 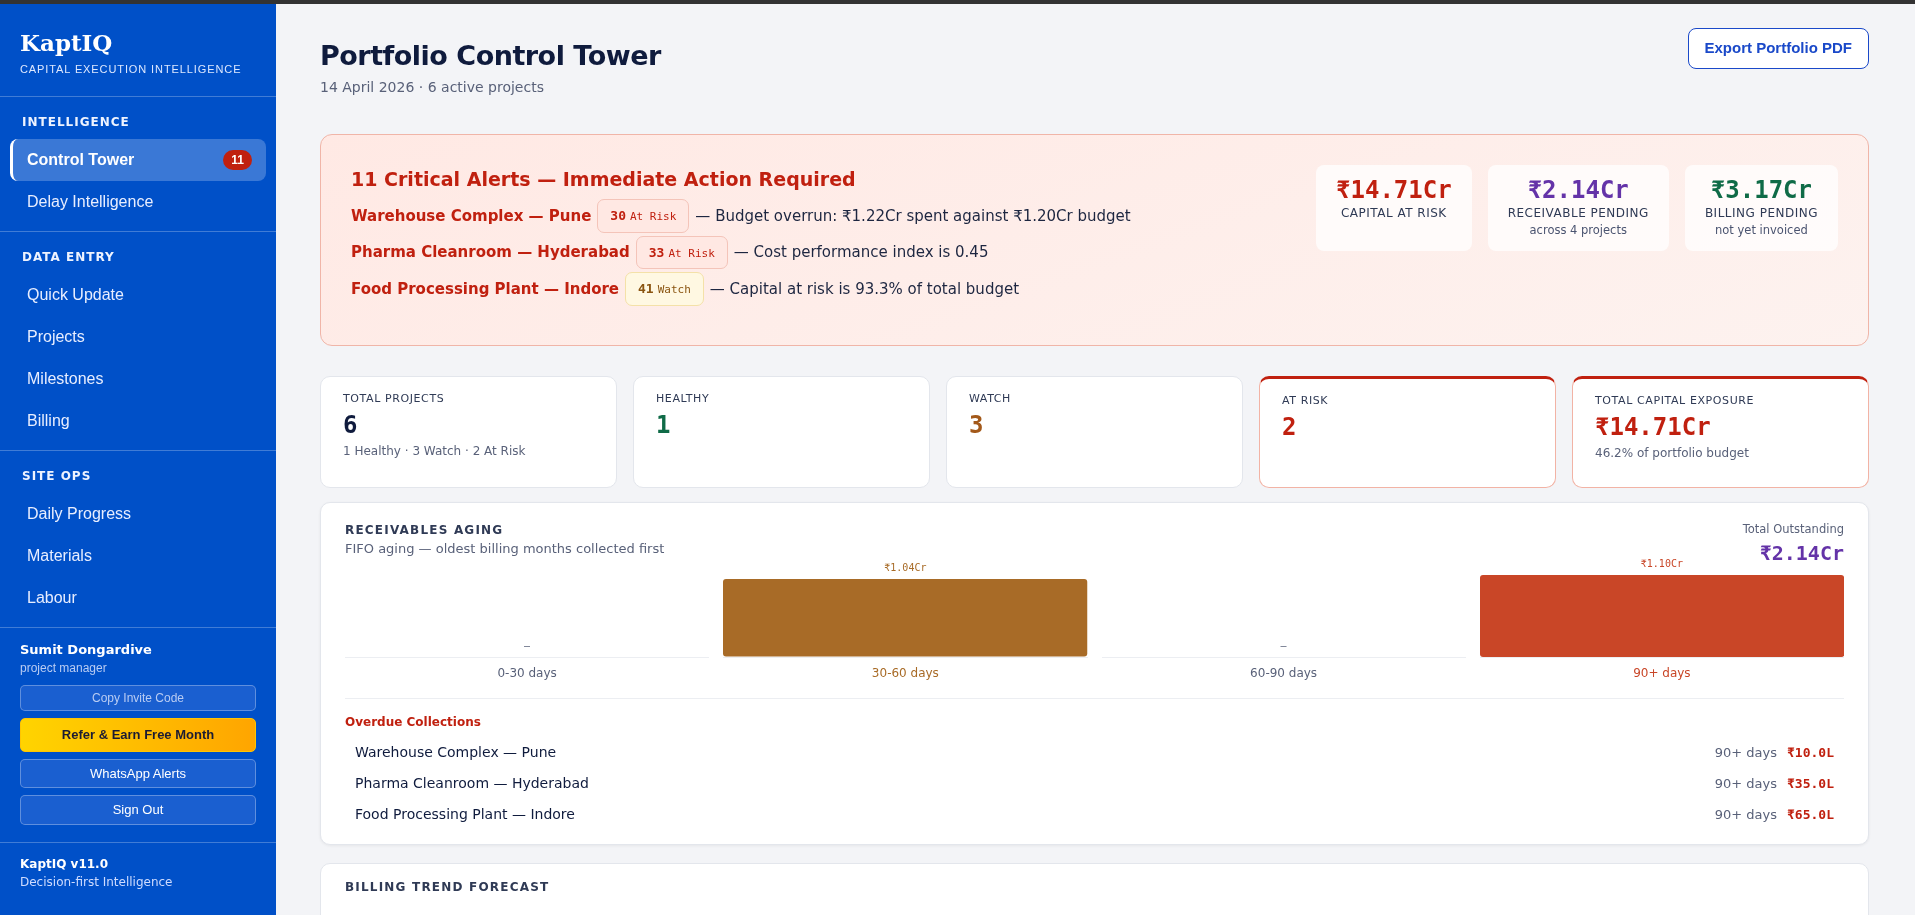 What do you see at coordinates (131, 70) in the screenshot?
I see `brand-tagline: CAPITAL EXECUTION INTELLIGENCE` at bounding box center [131, 70].